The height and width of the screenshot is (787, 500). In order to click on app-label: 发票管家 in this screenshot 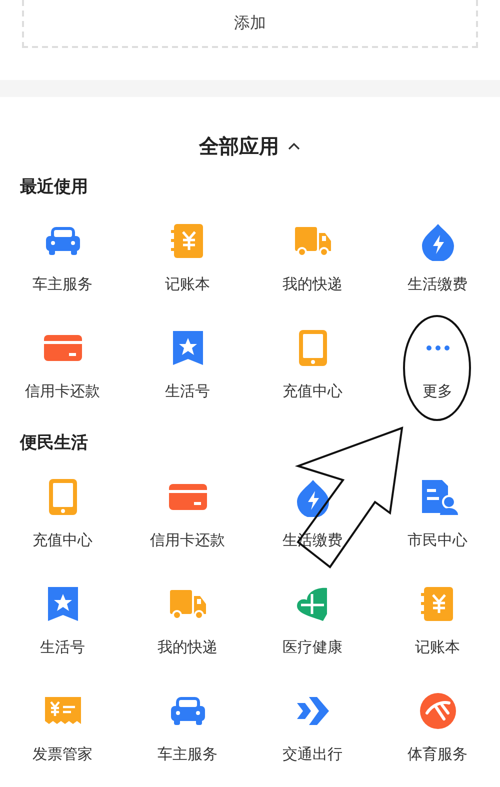, I will do `click(62, 754)`.